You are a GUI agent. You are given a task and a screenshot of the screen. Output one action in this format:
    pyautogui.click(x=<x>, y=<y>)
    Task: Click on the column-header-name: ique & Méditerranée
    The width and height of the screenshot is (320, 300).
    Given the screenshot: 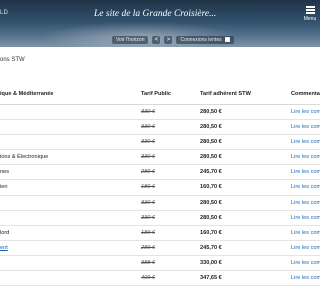 What is the action you would take?
    pyautogui.click(x=27, y=94)
    